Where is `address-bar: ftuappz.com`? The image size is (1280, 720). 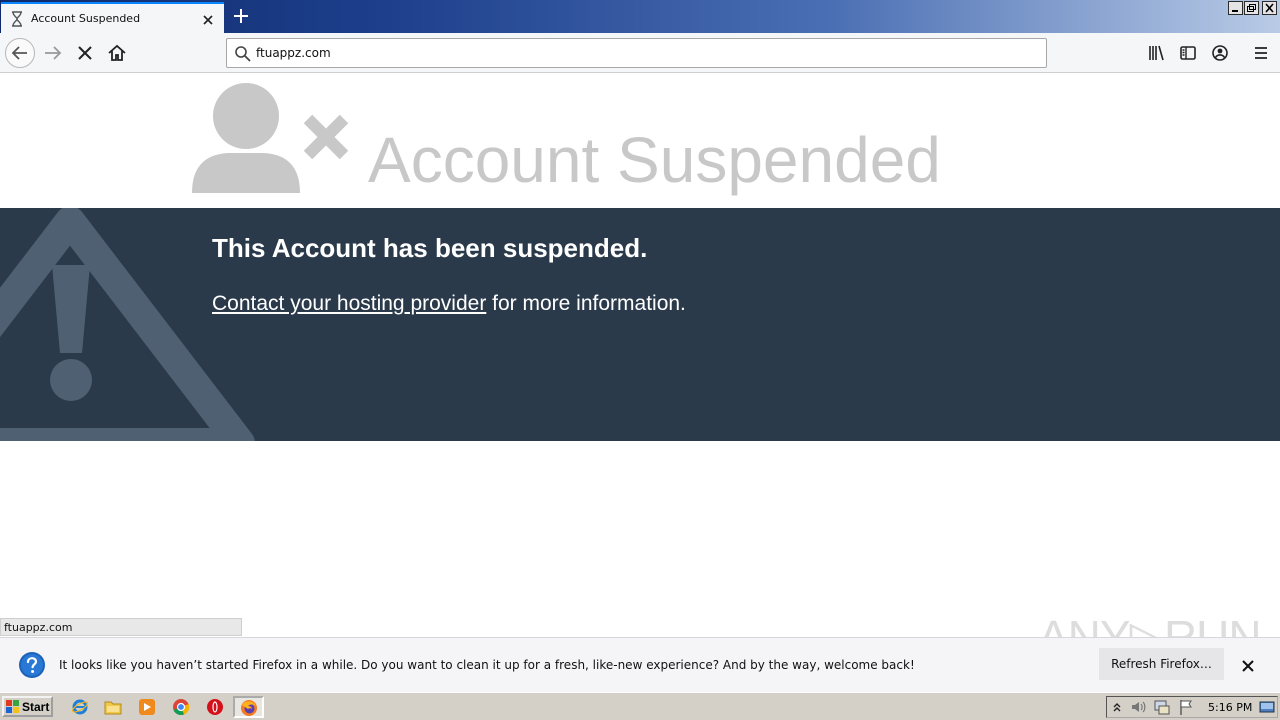 address-bar: ftuappz.com is located at coordinates (636, 53).